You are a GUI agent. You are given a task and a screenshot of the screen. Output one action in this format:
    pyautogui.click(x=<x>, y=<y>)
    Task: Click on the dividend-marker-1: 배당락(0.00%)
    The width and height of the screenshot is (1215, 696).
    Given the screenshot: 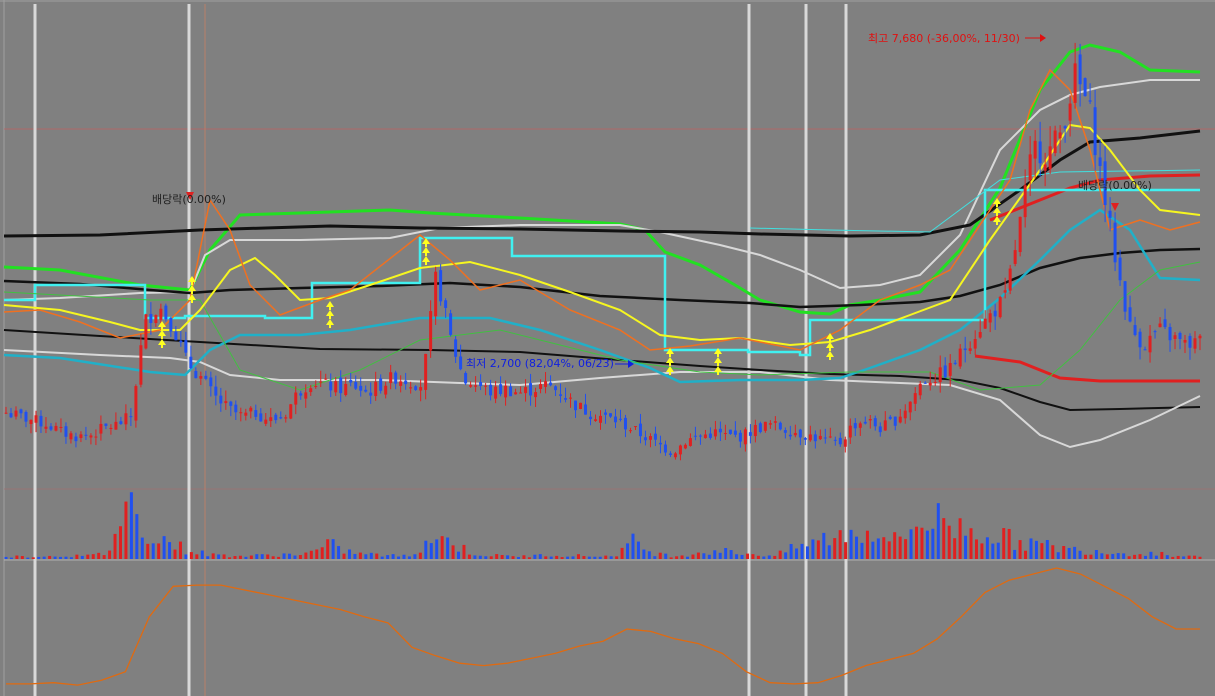 What is the action you would take?
    pyautogui.click(x=189, y=199)
    